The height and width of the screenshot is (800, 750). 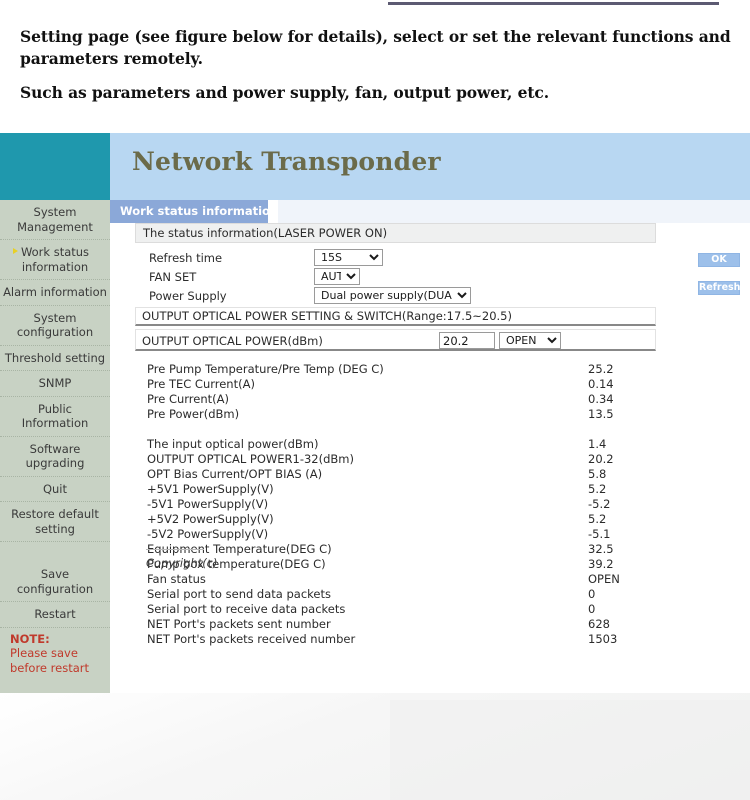 I want to click on sidebar-note-heading: NOTE:, so click(x=30, y=638).